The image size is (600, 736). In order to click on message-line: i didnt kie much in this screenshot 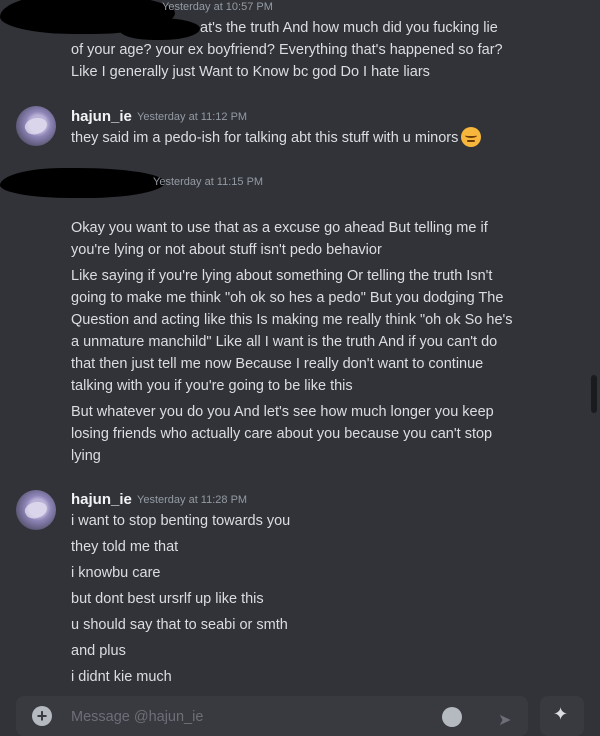, I will do `click(121, 677)`.